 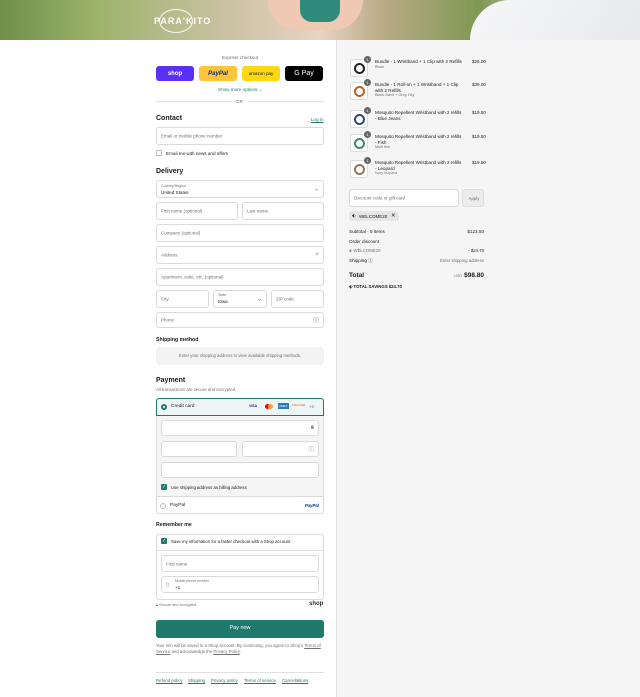 What do you see at coordinates (164, 407) in the screenshot?
I see `credit-card-radio` at bounding box center [164, 407].